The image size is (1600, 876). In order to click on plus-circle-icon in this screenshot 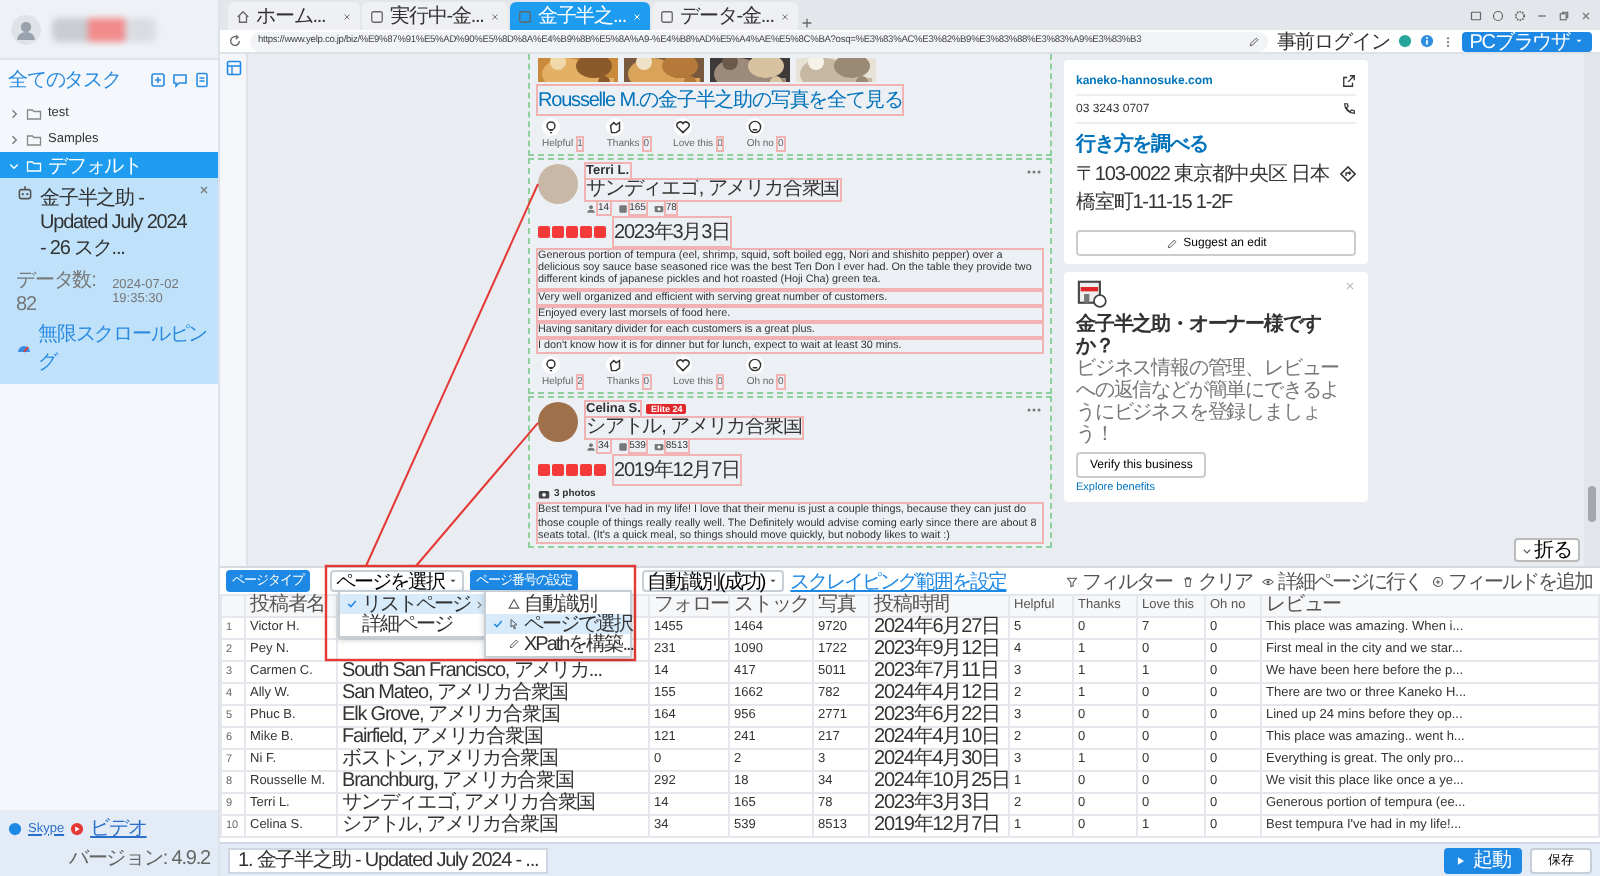, I will do `click(1438, 581)`.